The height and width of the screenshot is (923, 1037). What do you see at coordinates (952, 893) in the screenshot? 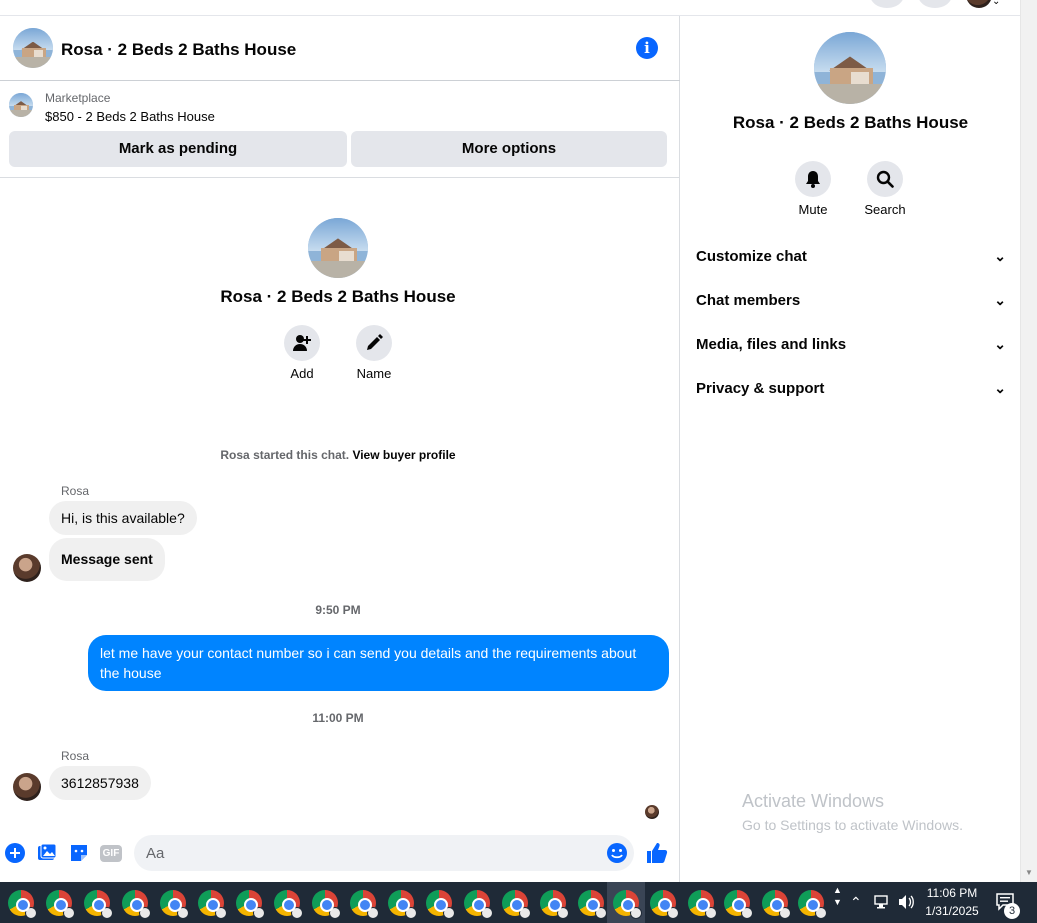
I see `clock-time: 11:06 PM` at bounding box center [952, 893].